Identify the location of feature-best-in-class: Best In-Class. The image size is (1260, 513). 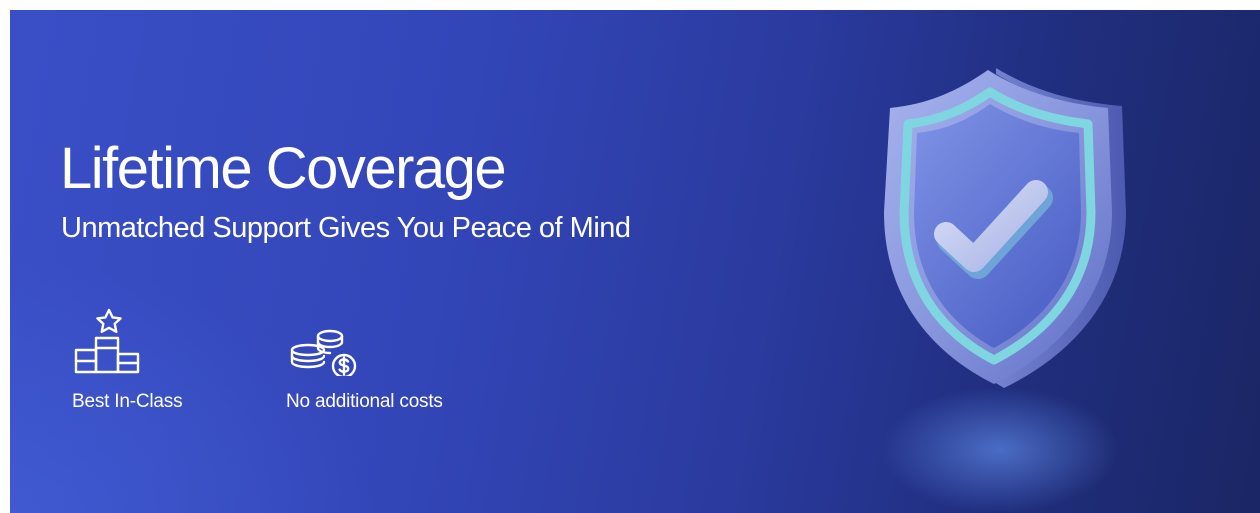
(127, 360).